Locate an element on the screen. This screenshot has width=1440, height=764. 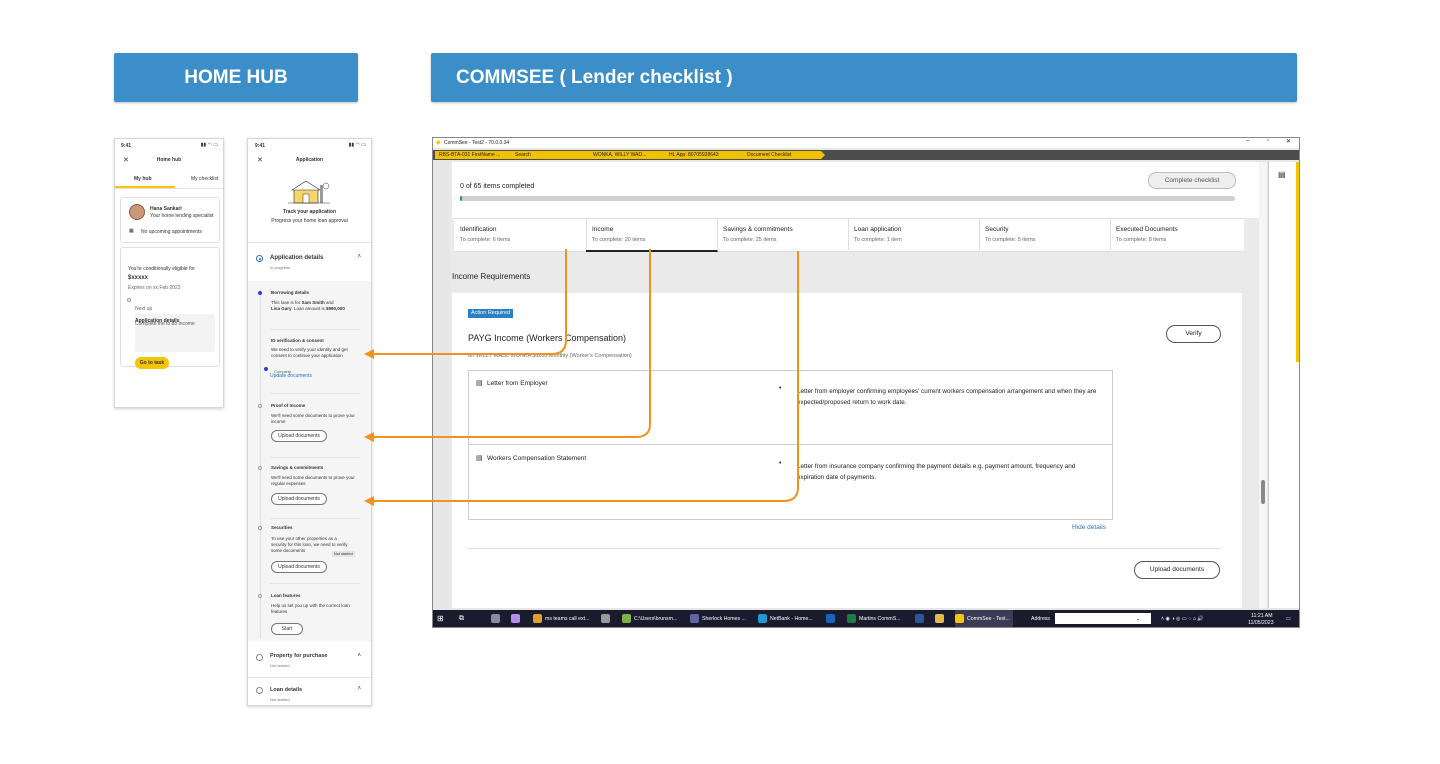
arrow-identification-to-id-verification is located at coordinates (469, 302).